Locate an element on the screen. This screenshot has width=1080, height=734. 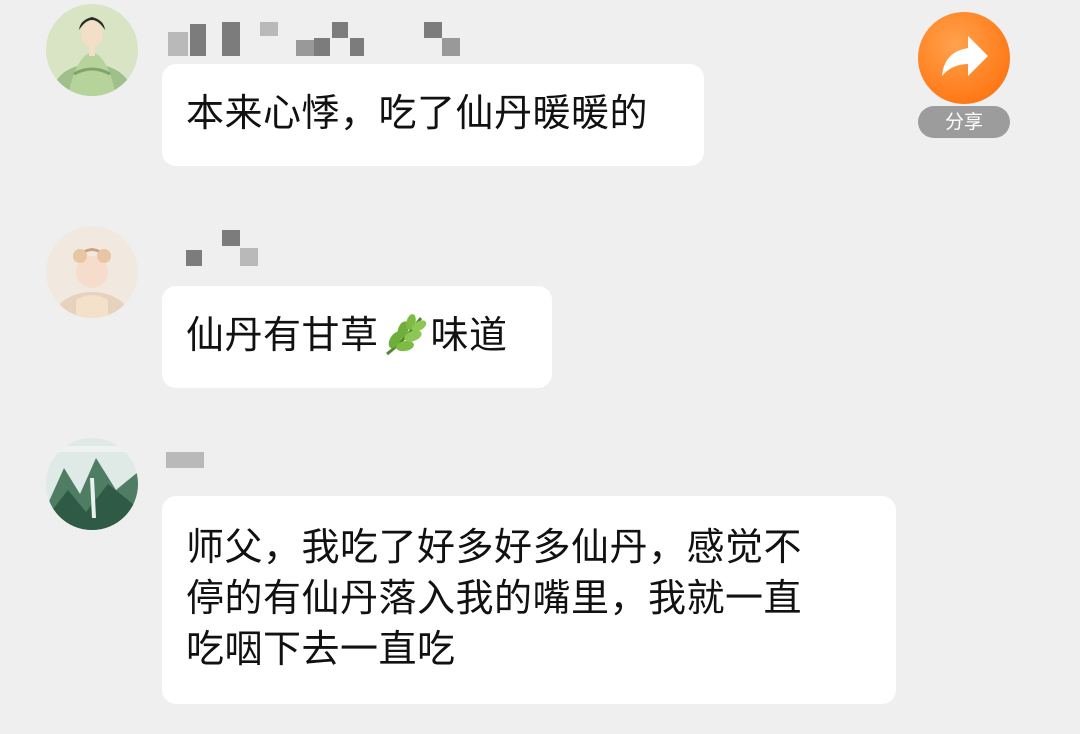
avatar-woman-painting-icon is located at coordinates (92, 50).